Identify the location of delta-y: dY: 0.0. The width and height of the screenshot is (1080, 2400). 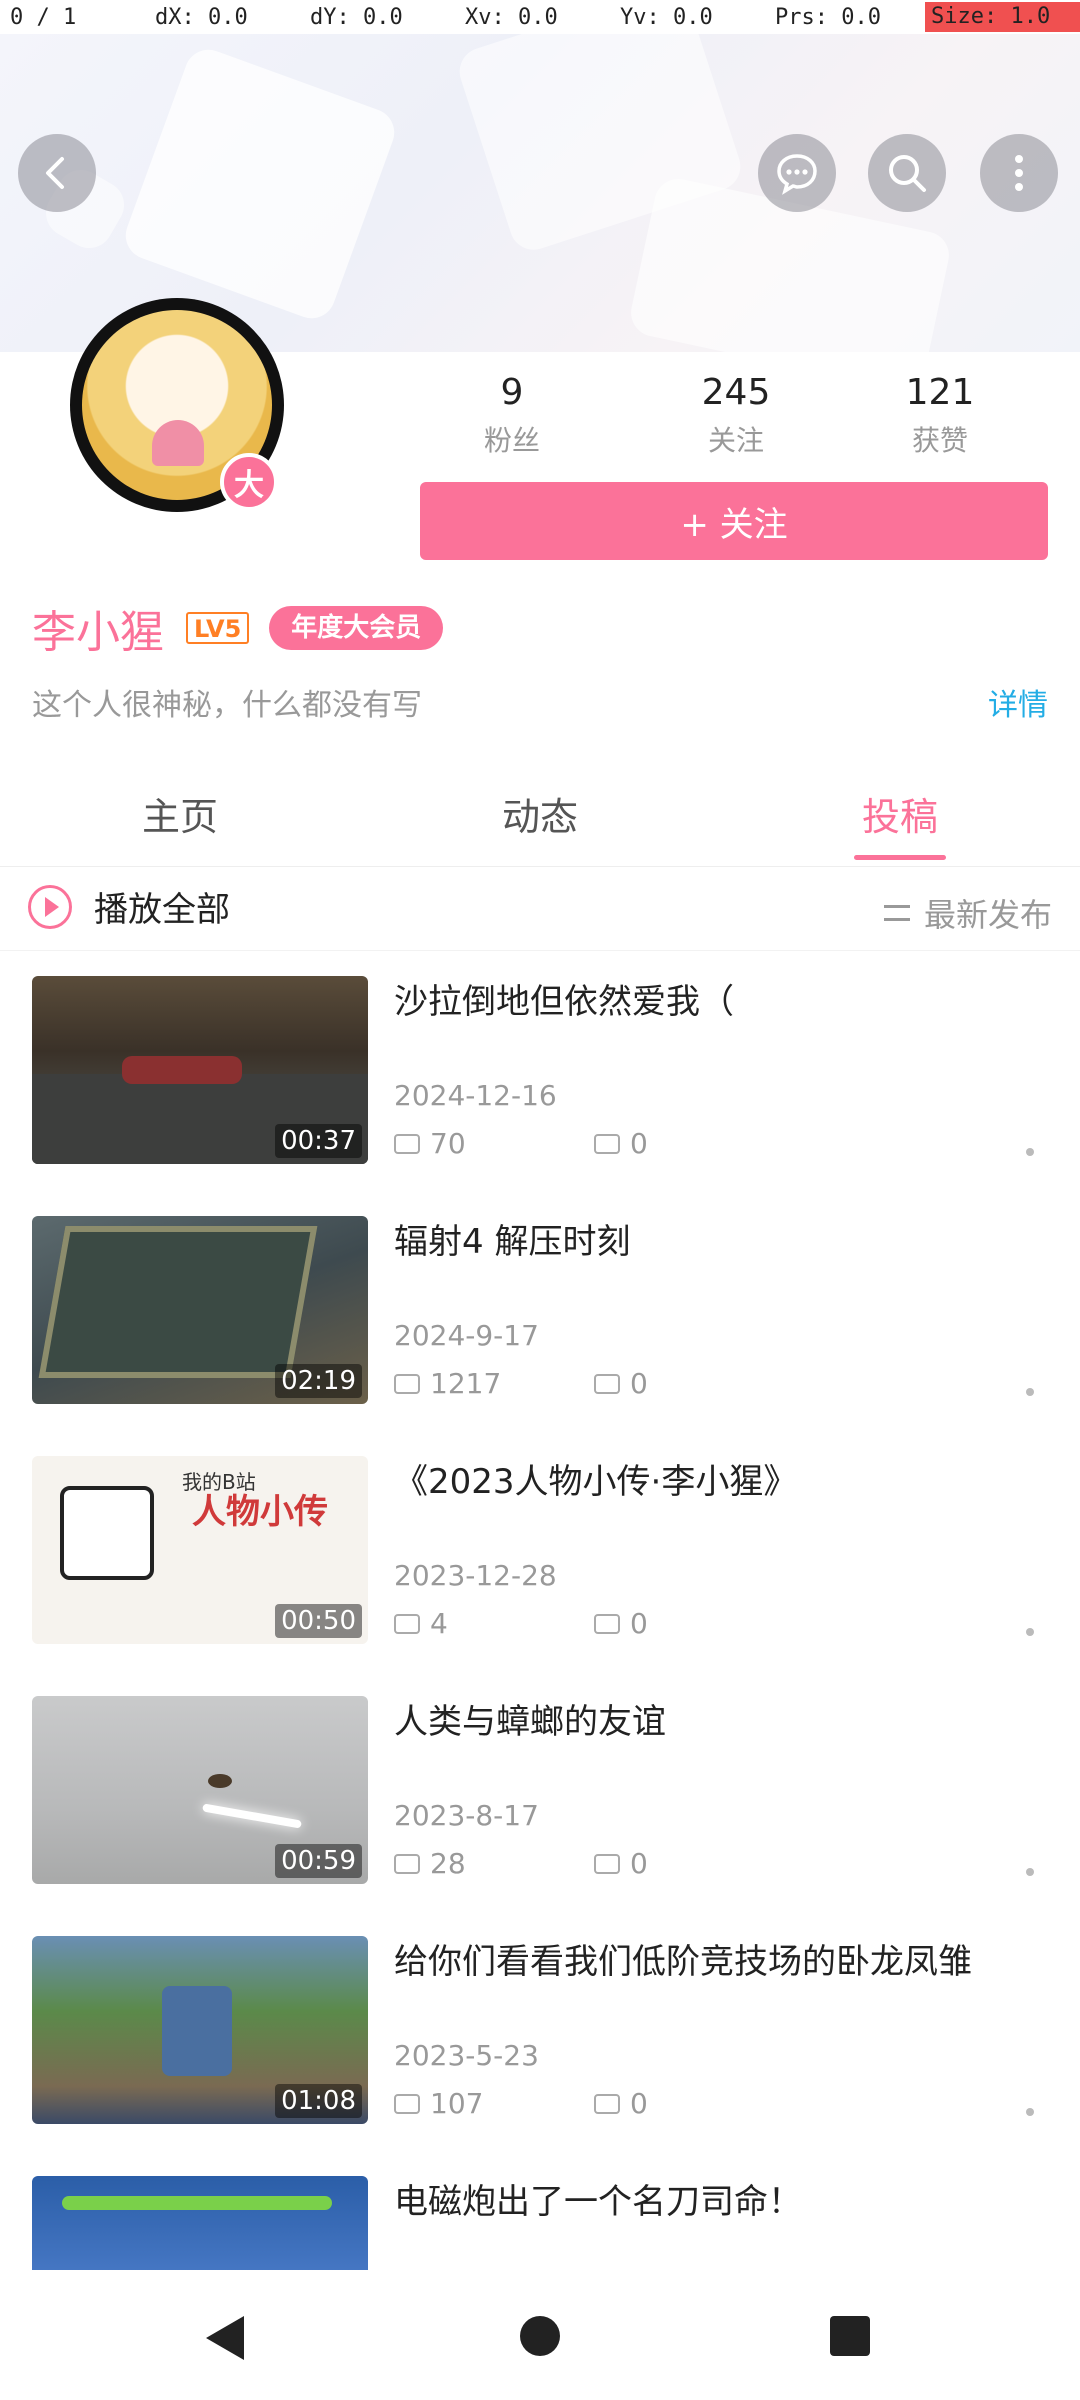
(356, 17).